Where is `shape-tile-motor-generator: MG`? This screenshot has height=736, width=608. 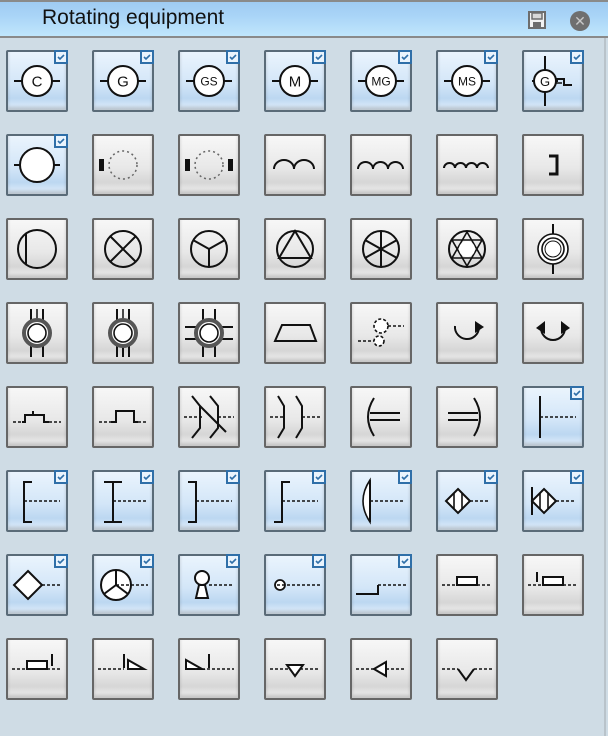
shape-tile-motor-generator: MG is located at coordinates (381, 81).